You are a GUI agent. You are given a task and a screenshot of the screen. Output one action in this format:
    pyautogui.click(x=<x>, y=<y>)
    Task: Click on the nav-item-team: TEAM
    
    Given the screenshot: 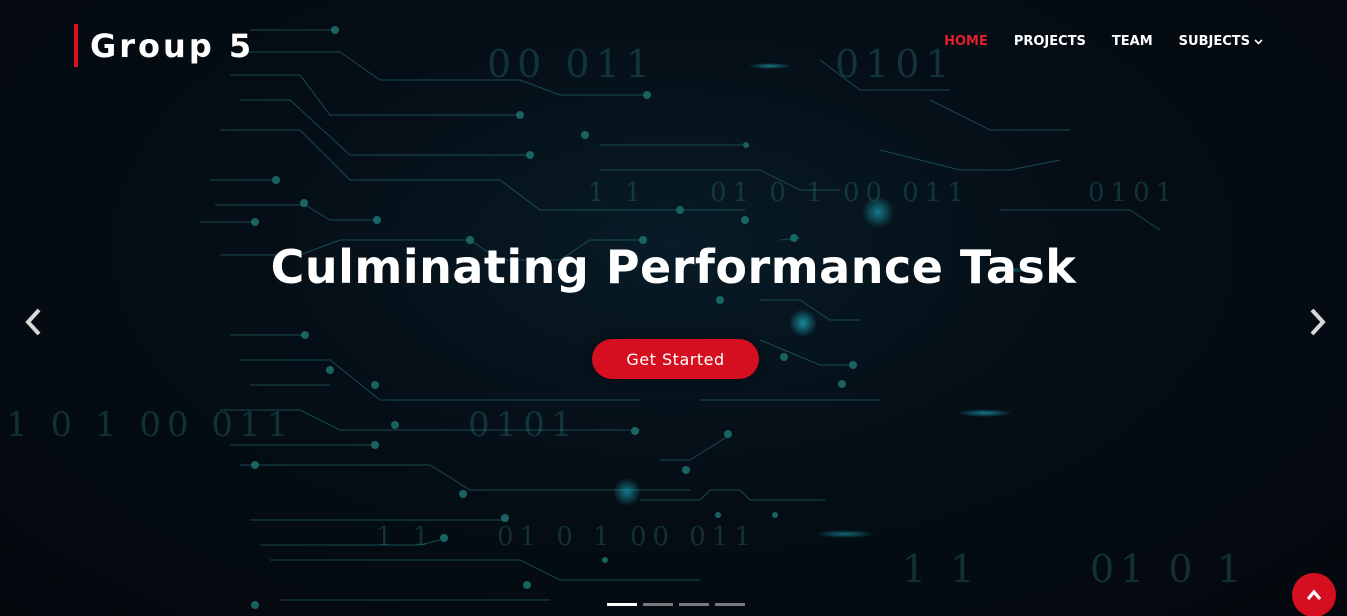 What is the action you would take?
    pyautogui.click(x=1132, y=41)
    